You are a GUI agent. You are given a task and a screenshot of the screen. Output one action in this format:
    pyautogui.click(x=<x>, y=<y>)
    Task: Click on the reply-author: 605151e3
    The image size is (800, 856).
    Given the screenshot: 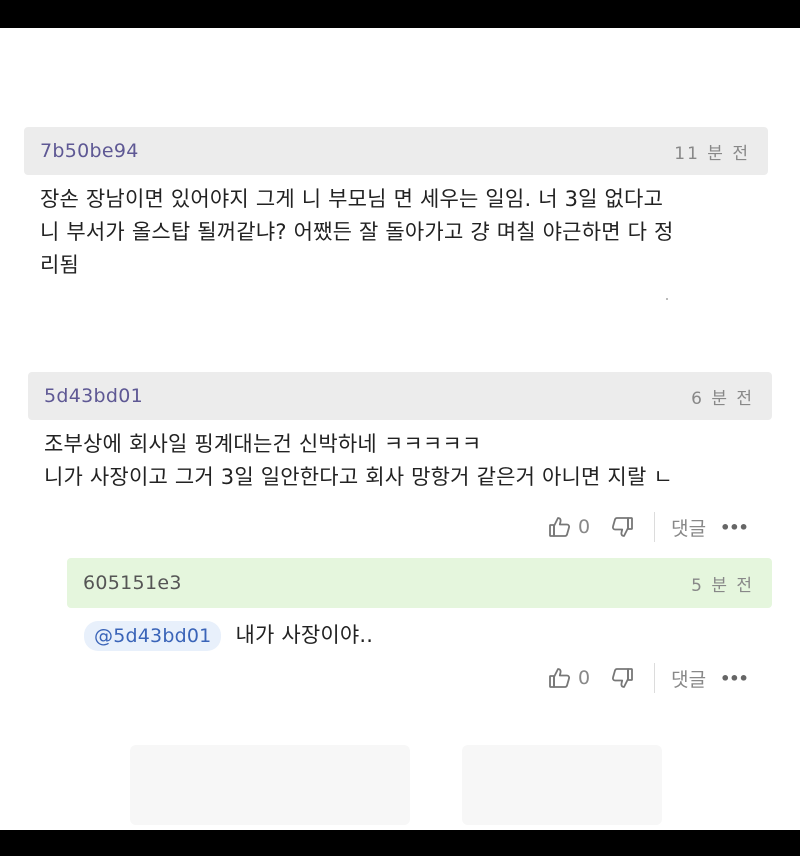 What is the action you would take?
    pyautogui.click(x=132, y=583)
    